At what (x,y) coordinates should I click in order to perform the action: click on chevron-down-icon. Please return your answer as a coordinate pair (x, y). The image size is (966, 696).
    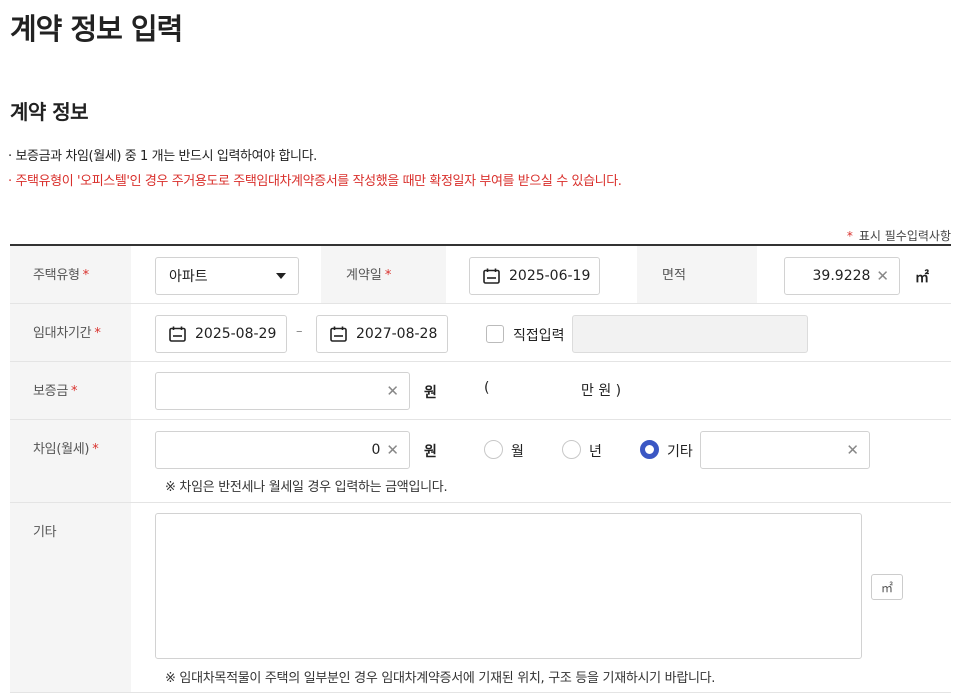
    Looking at the image, I should click on (281, 276).